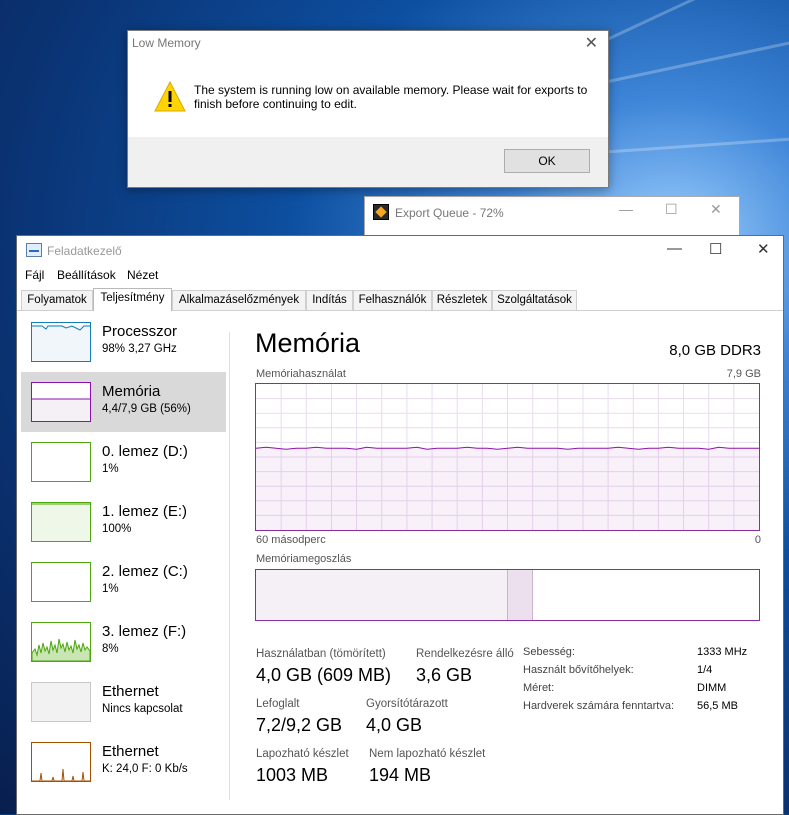 This screenshot has width=789, height=815. Describe the element at coordinates (170, 96) in the screenshot. I see `warning-icon` at that location.